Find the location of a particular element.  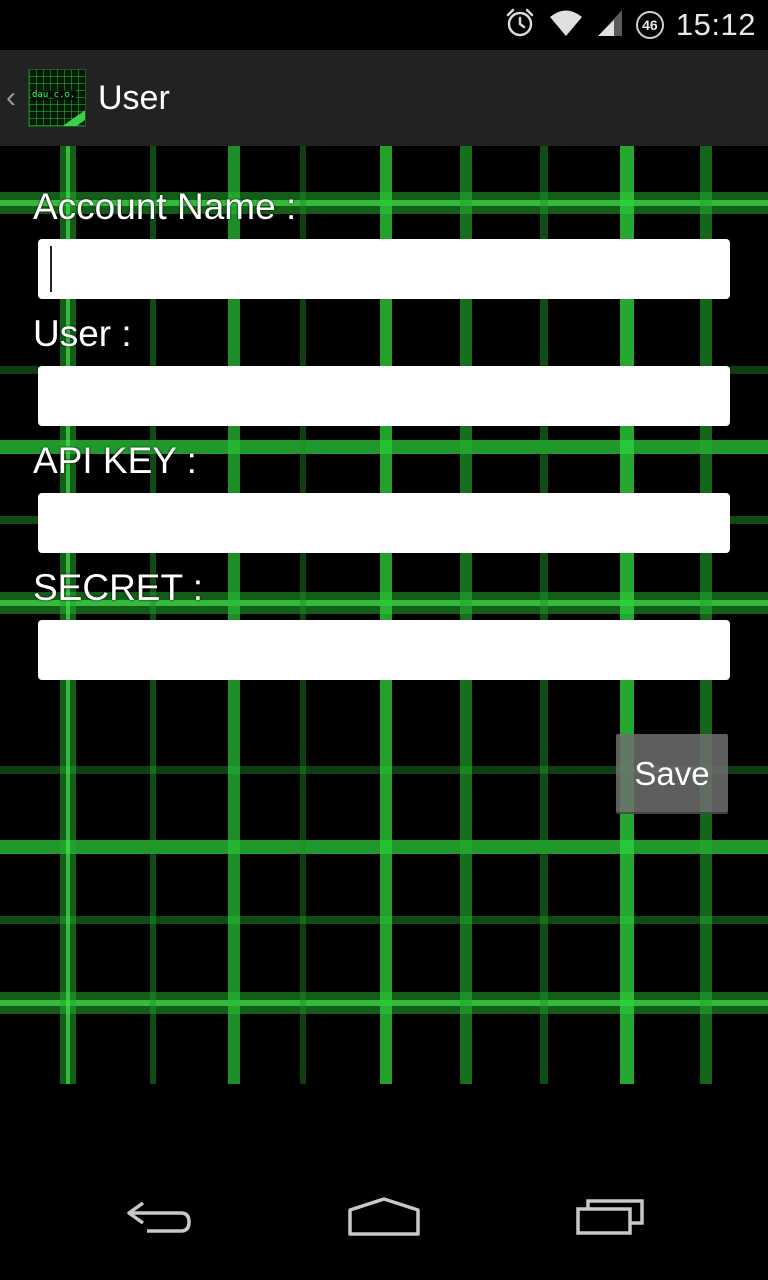

api-key-input is located at coordinates (384, 523).